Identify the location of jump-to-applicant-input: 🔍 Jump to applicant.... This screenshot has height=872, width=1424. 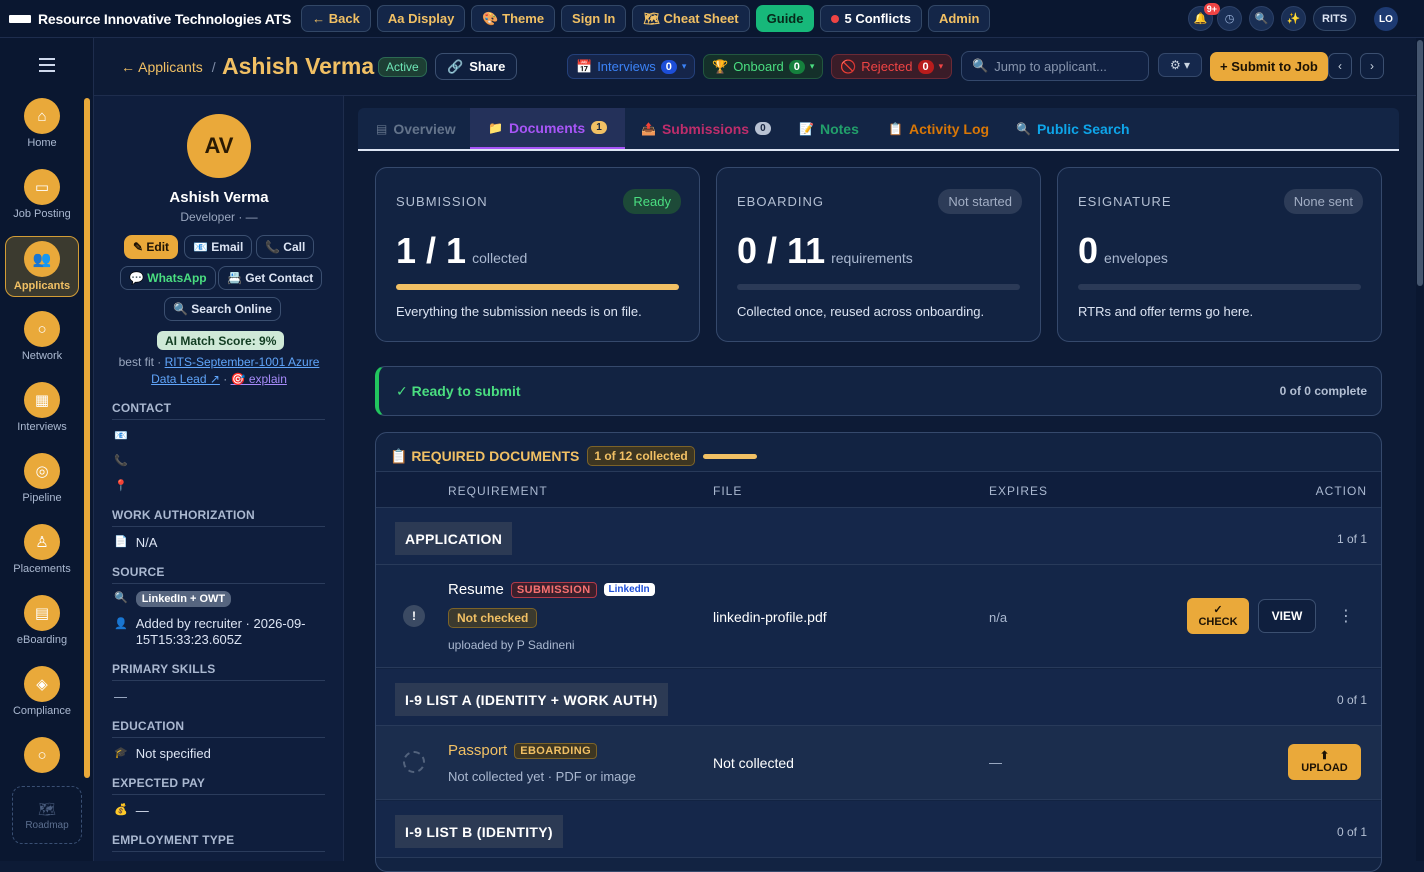
(1055, 66).